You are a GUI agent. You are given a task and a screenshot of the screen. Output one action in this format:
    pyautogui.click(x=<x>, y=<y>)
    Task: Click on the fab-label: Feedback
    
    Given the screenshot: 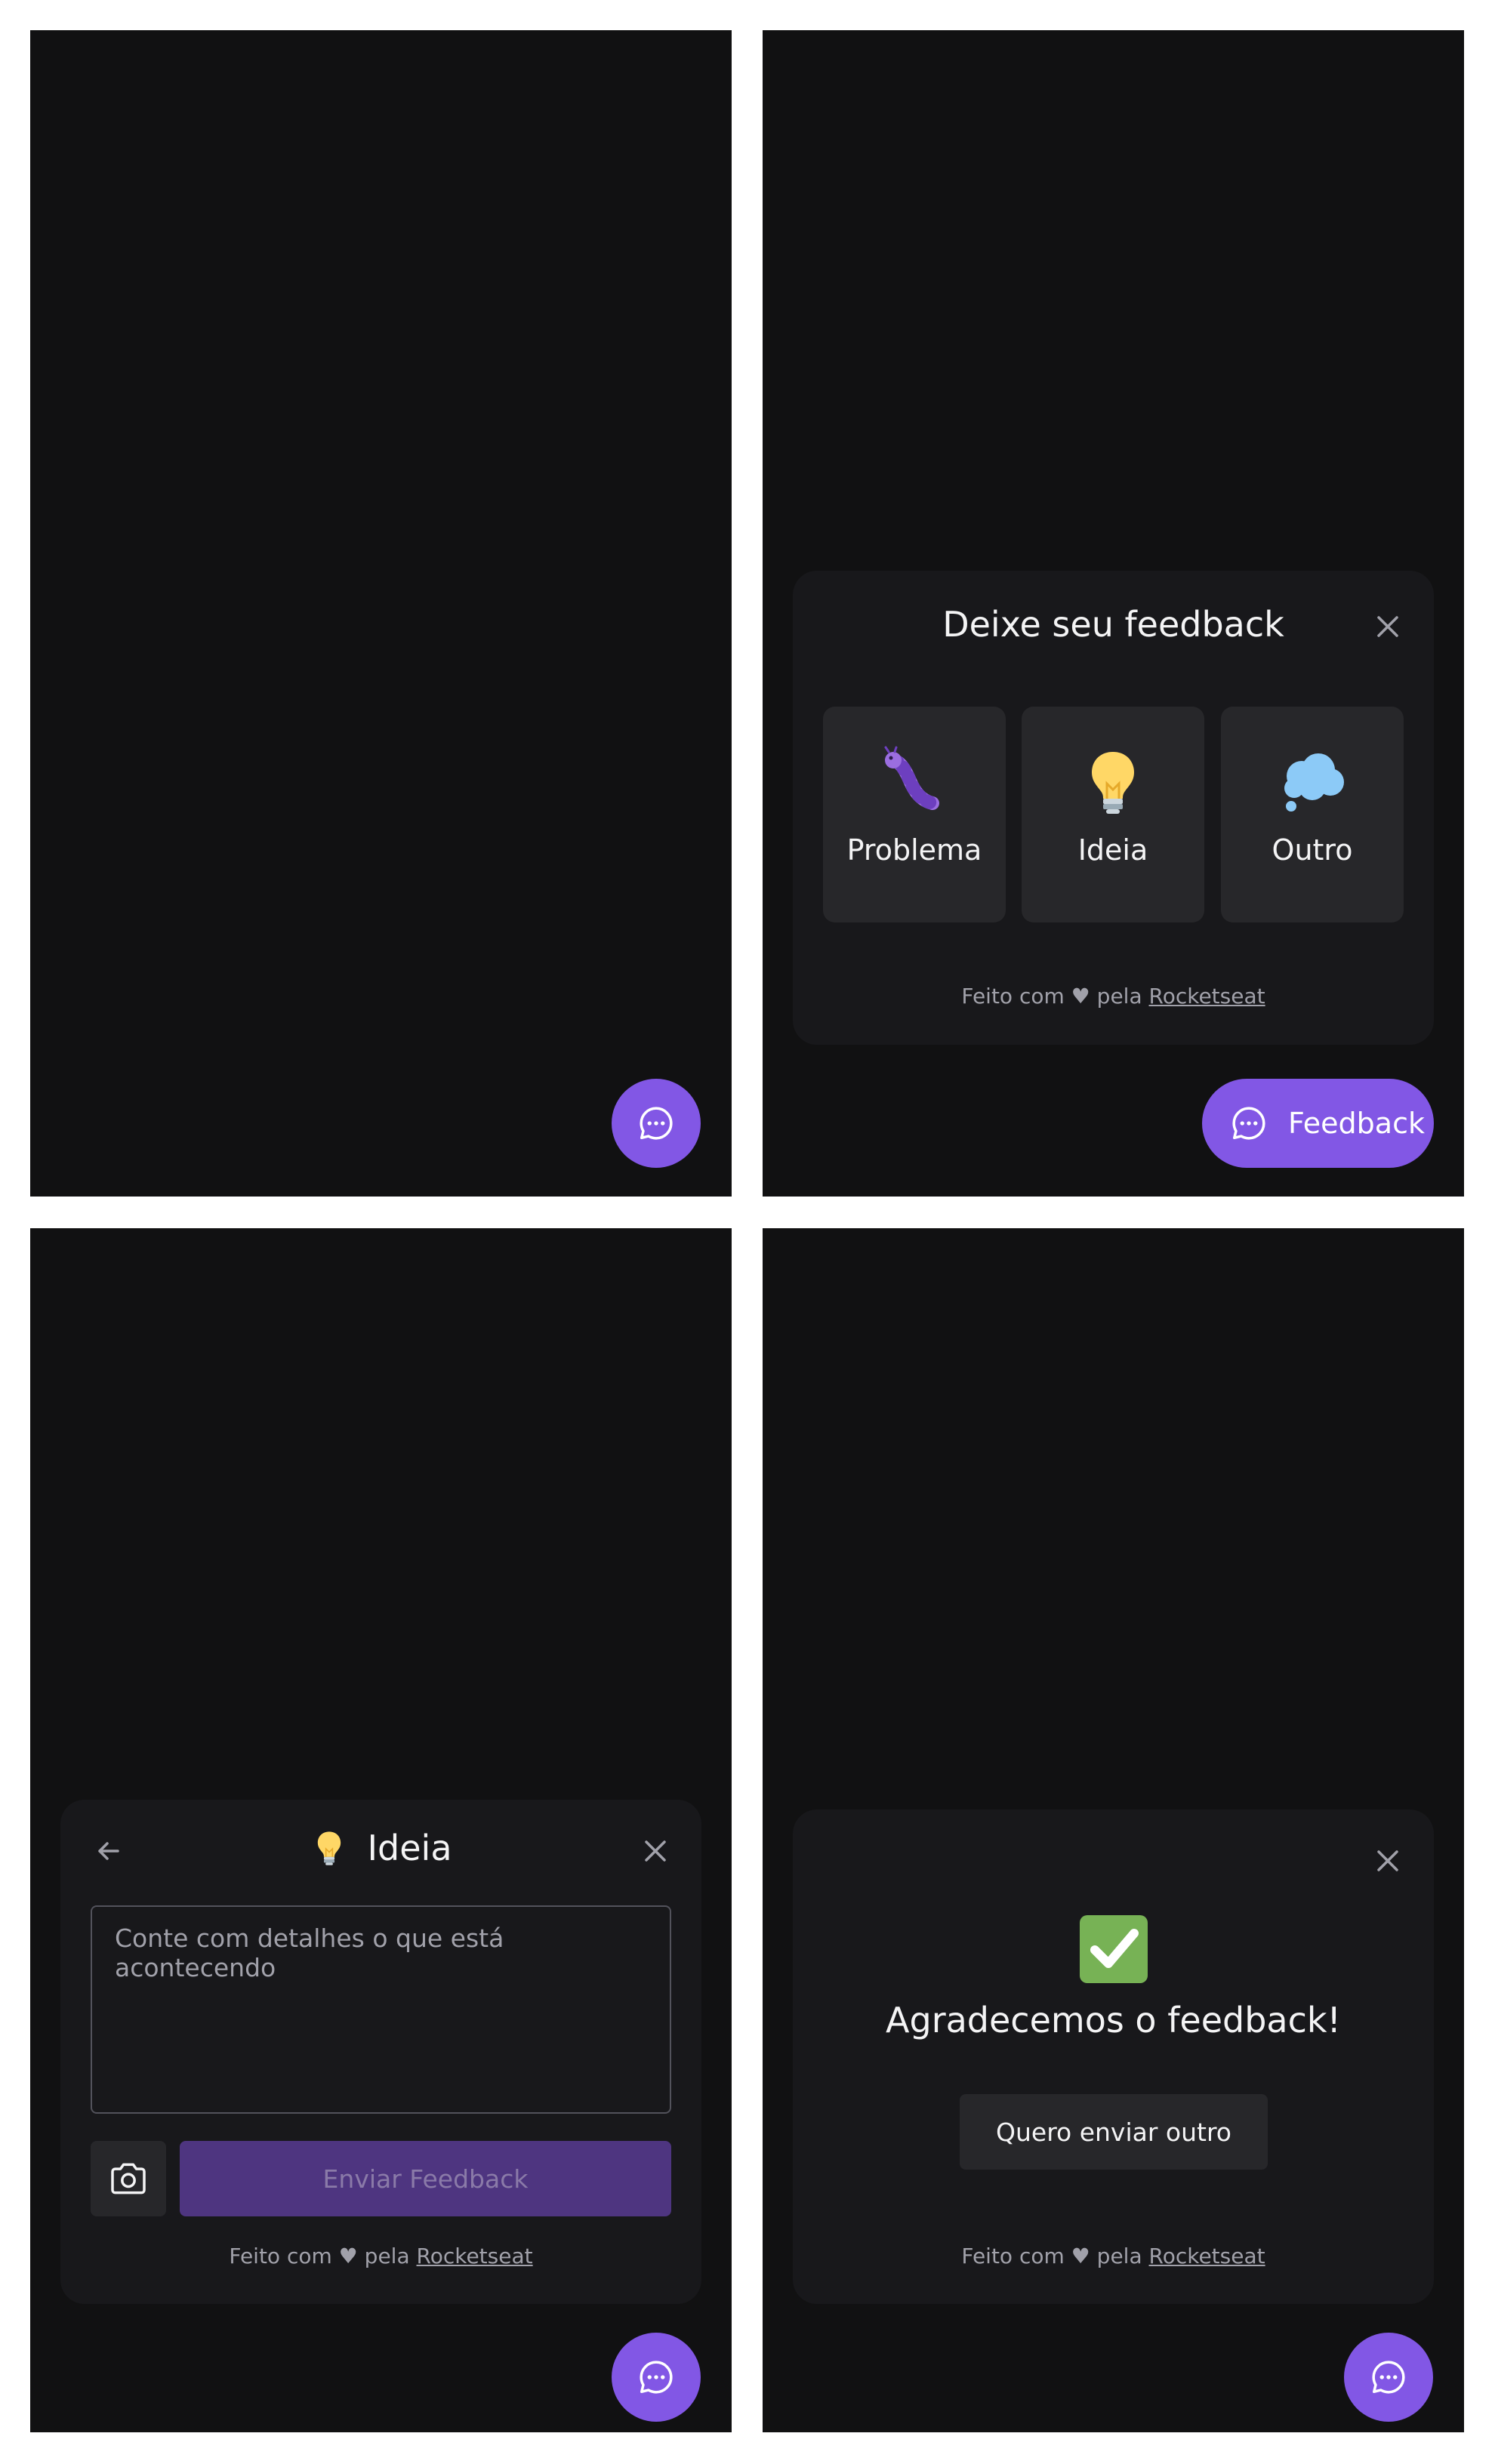 What is the action you would take?
    pyautogui.click(x=1356, y=1123)
    